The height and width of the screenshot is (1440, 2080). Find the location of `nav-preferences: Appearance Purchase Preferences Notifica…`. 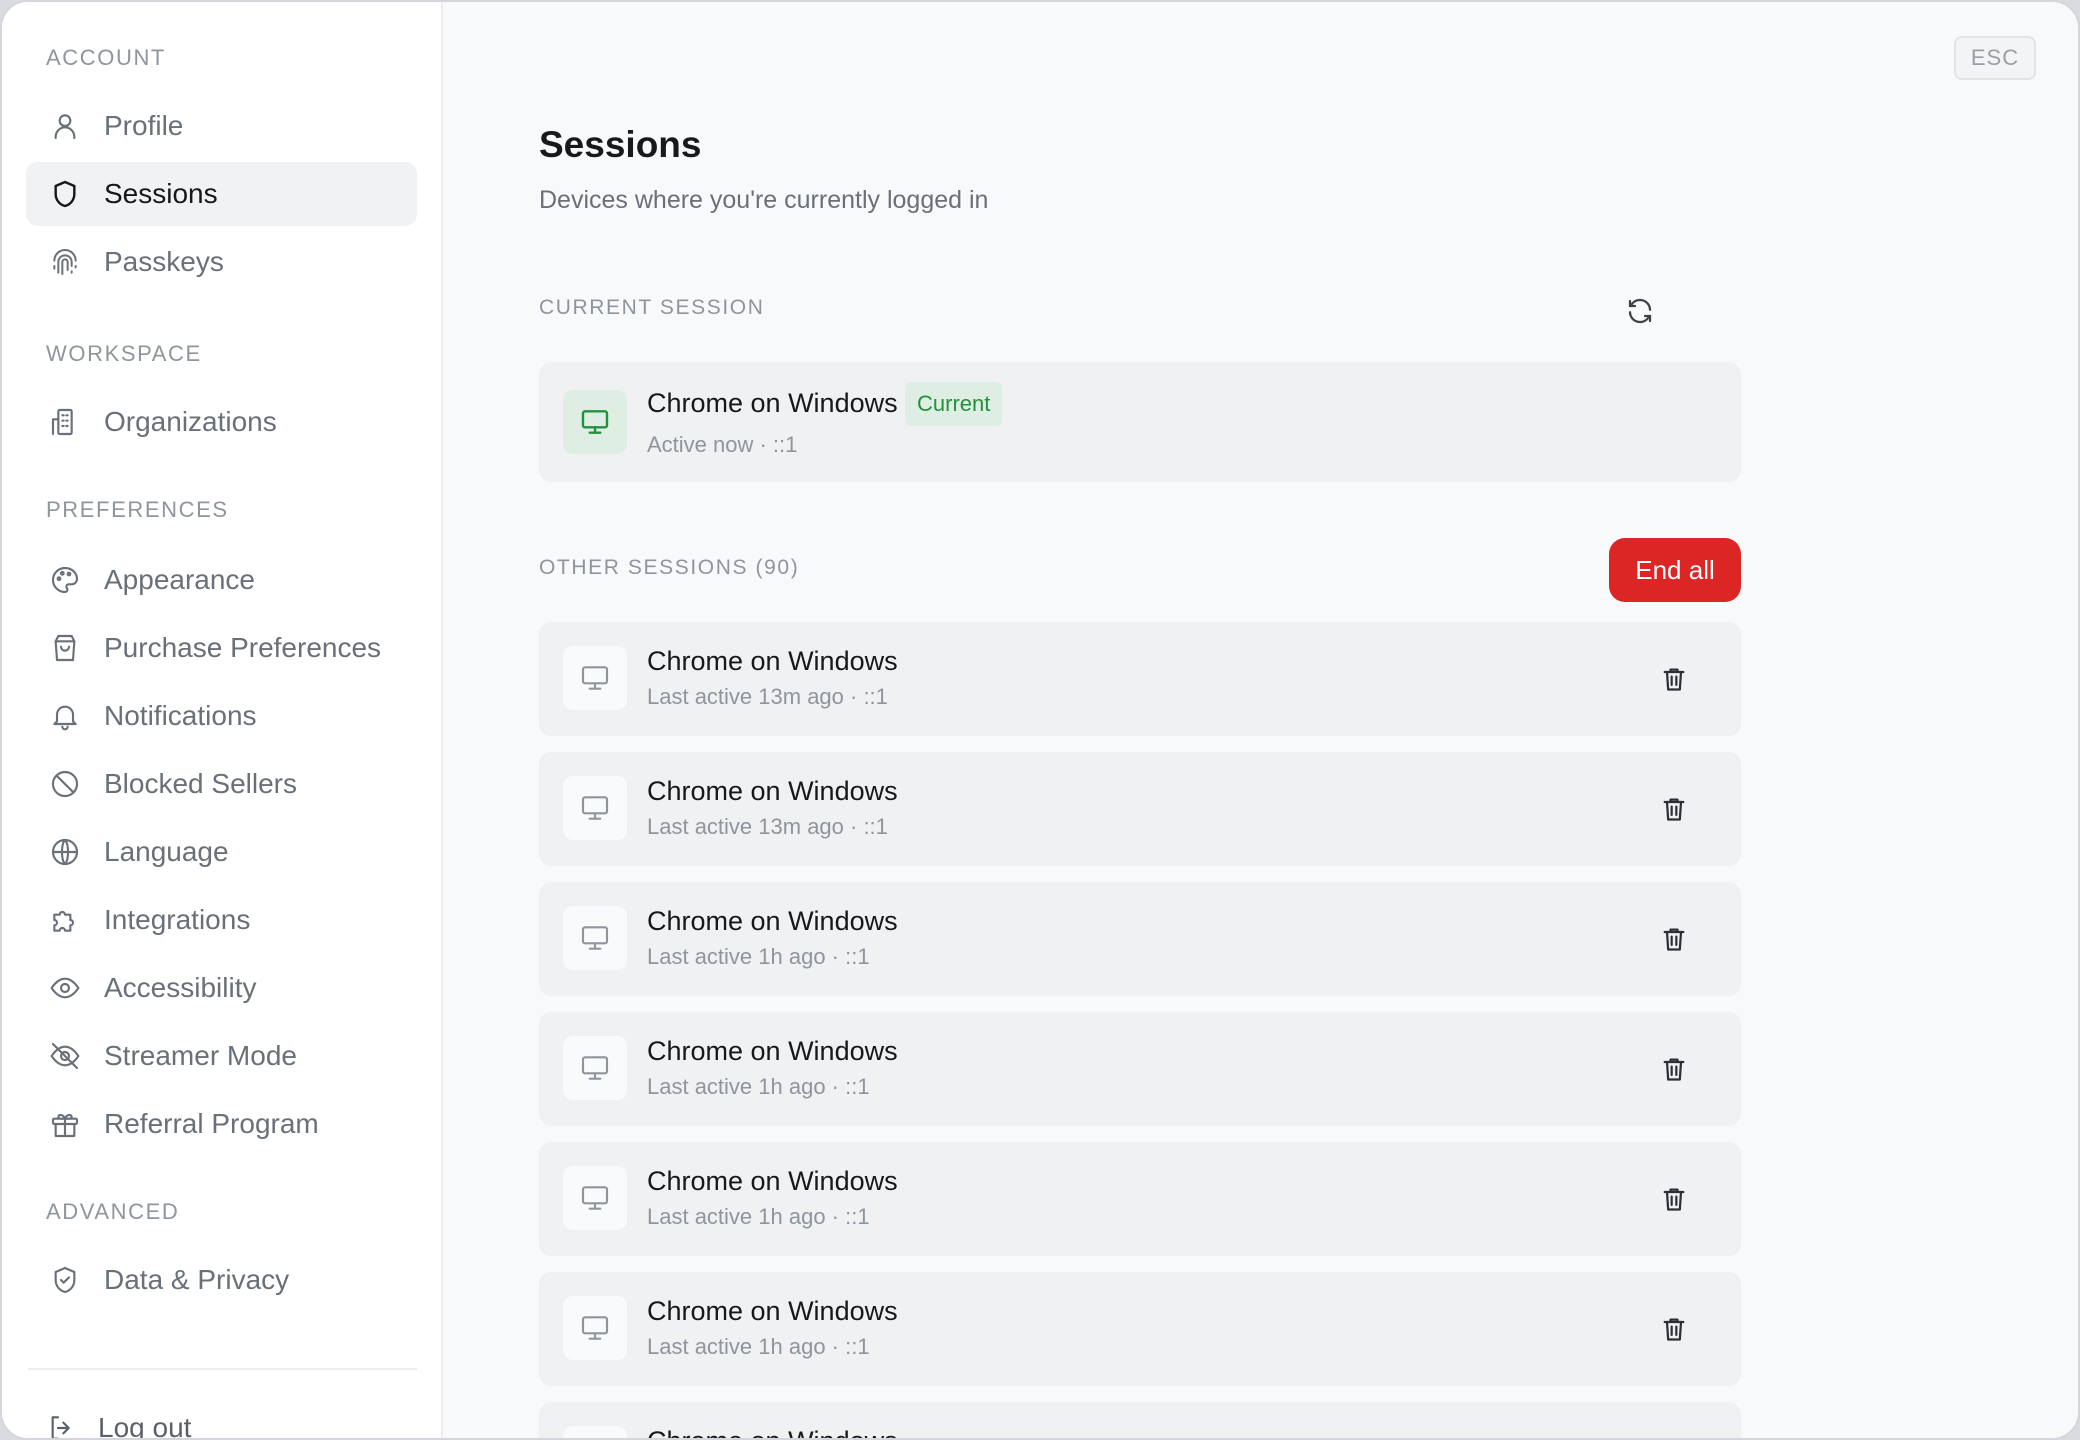

nav-preferences: Appearance Purchase Preferences Notifica… is located at coordinates (221, 852).